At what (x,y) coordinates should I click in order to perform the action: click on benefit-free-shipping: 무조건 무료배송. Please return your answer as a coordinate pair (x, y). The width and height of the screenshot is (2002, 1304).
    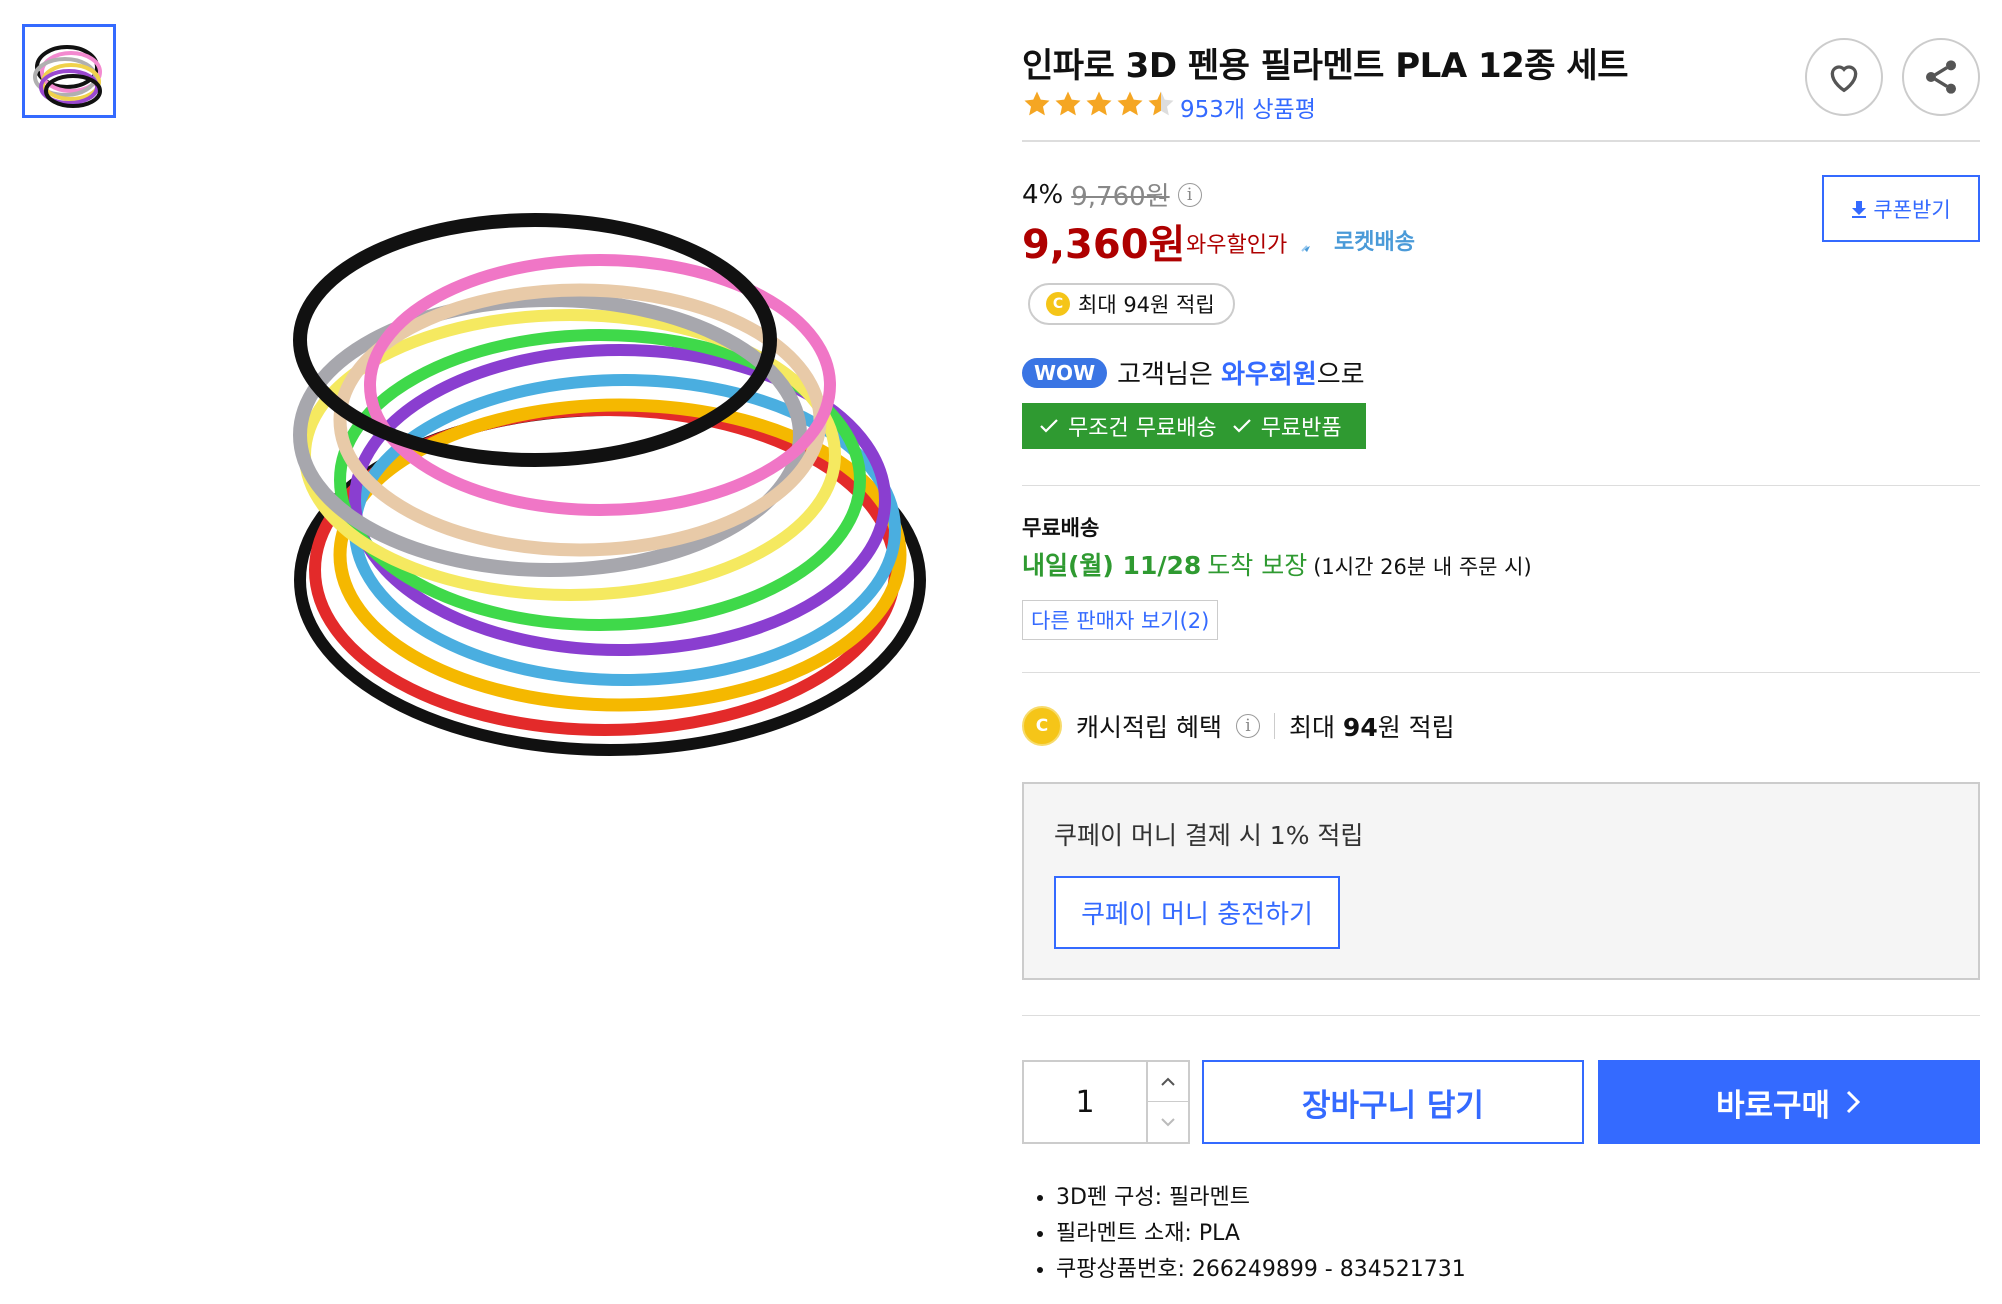
    Looking at the image, I should click on (1142, 428).